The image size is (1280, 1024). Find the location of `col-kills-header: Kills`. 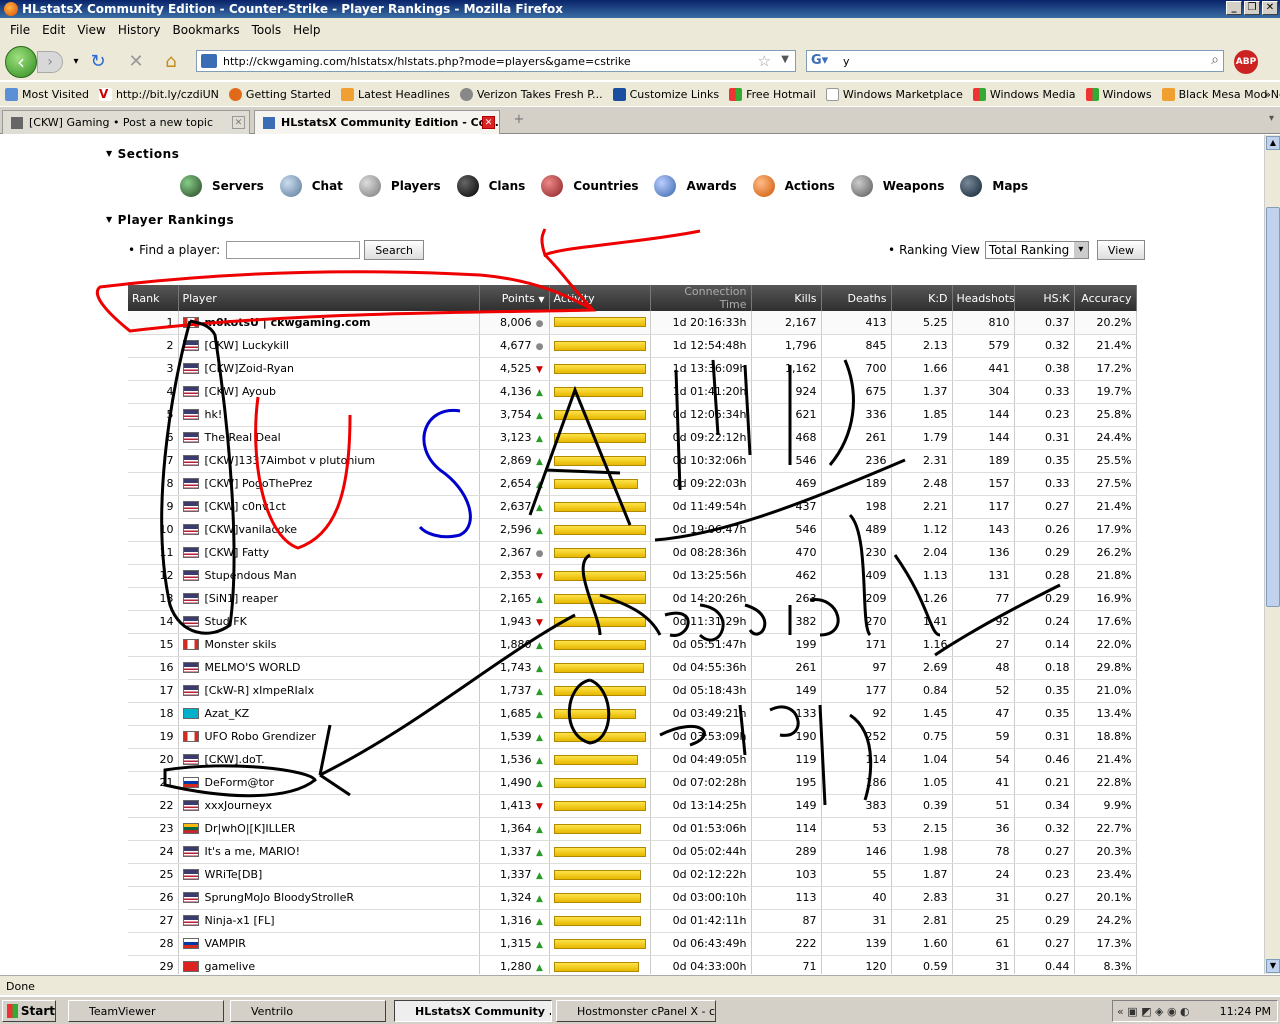

col-kills-header: Kills is located at coordinates (786, 298).